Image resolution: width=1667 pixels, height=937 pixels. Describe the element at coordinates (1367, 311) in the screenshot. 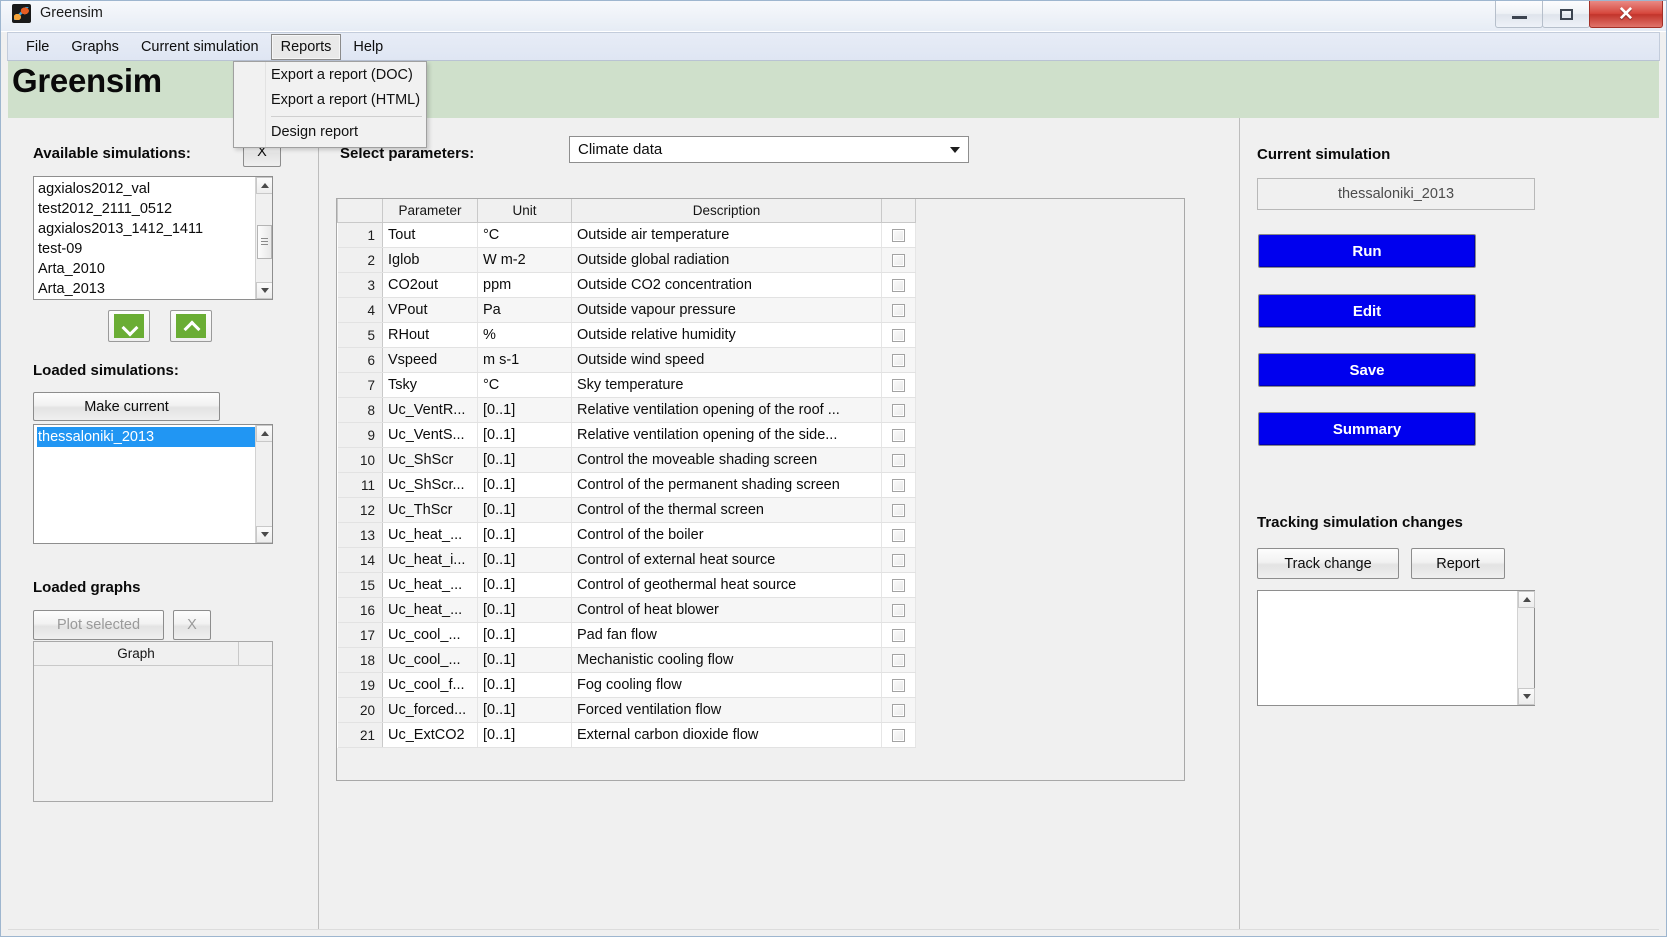

I see `edit-button: Edit` at that location.